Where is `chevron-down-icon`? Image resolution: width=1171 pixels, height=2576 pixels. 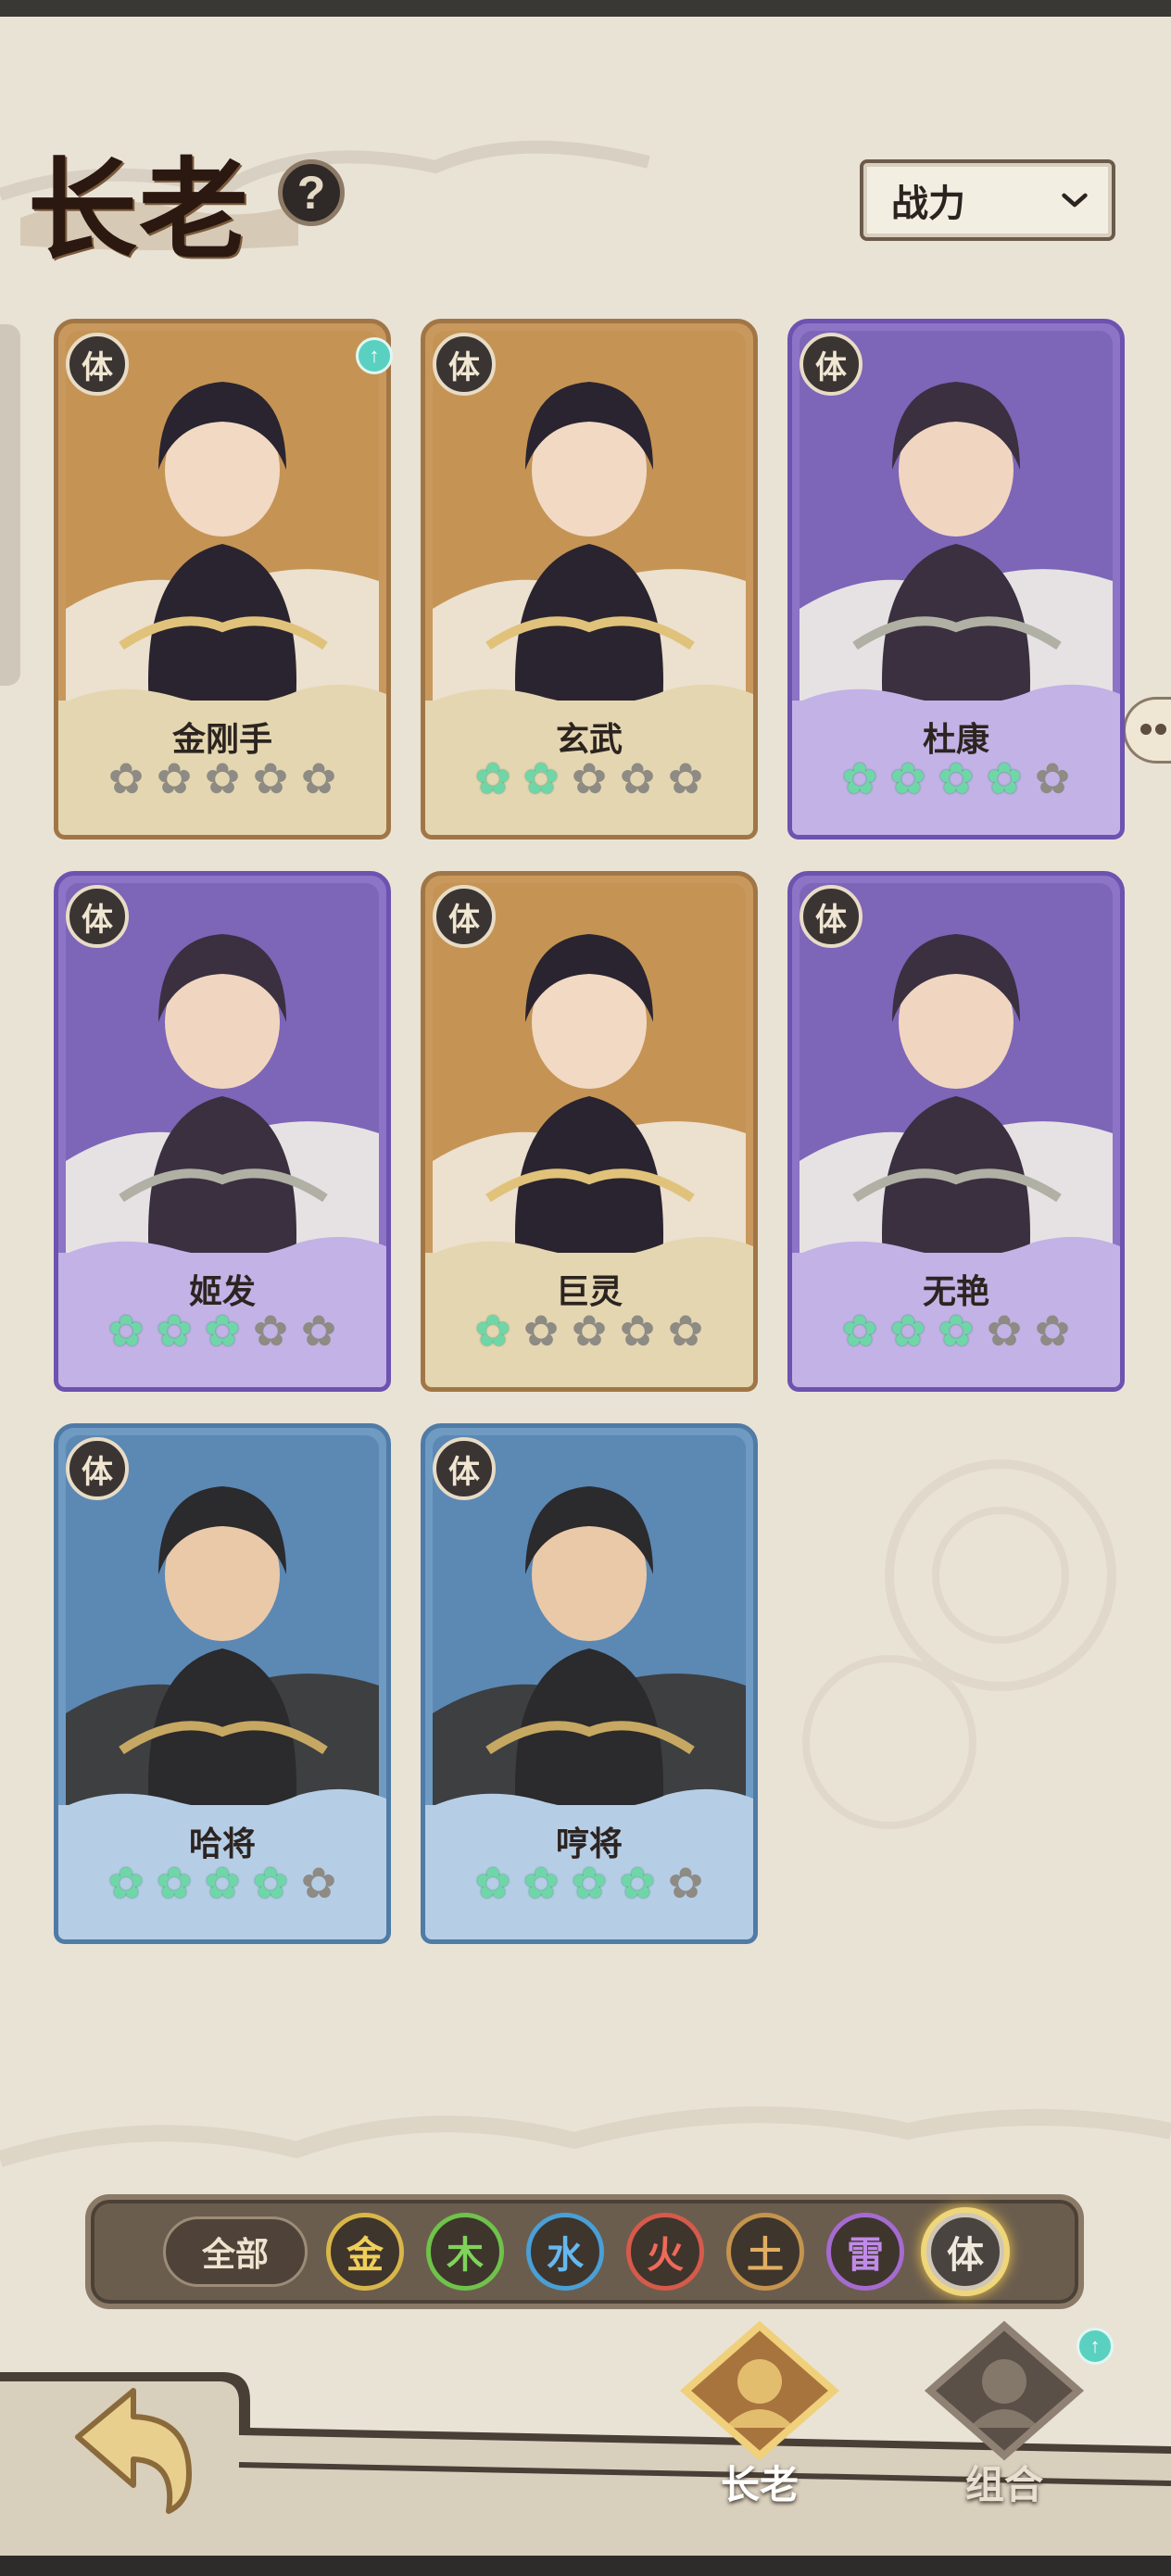
chevron-down-icon is located at coordinates (1075, 200).